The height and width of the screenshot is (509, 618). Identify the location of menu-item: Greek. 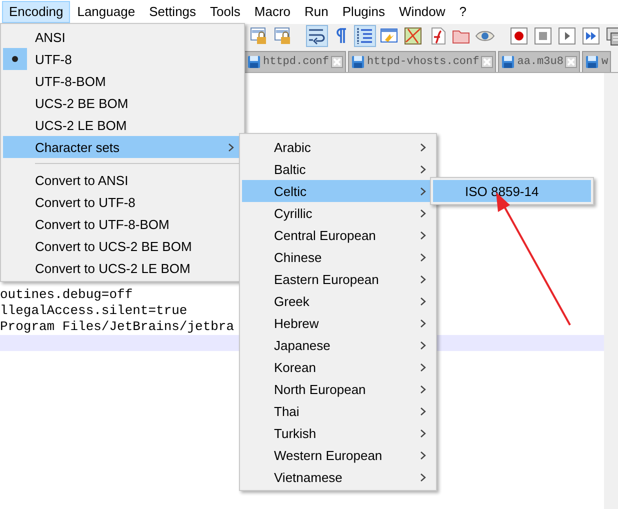
(338, 301).